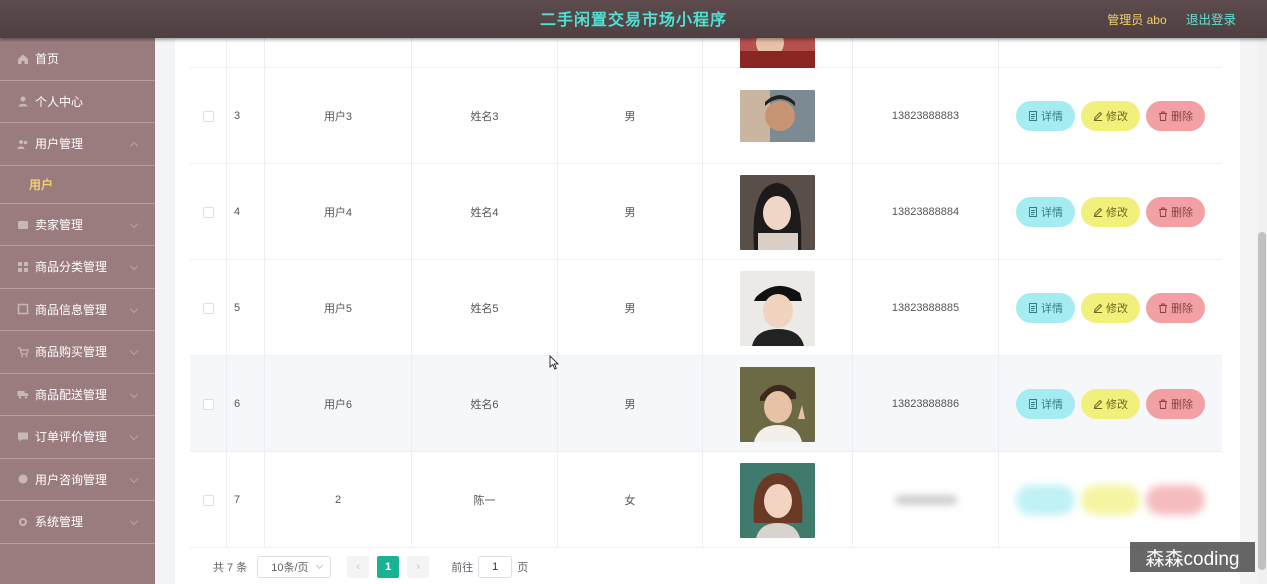  Describe the element at coordinates (23, 225) in the screenshot. I see `seller-icon` at that location.